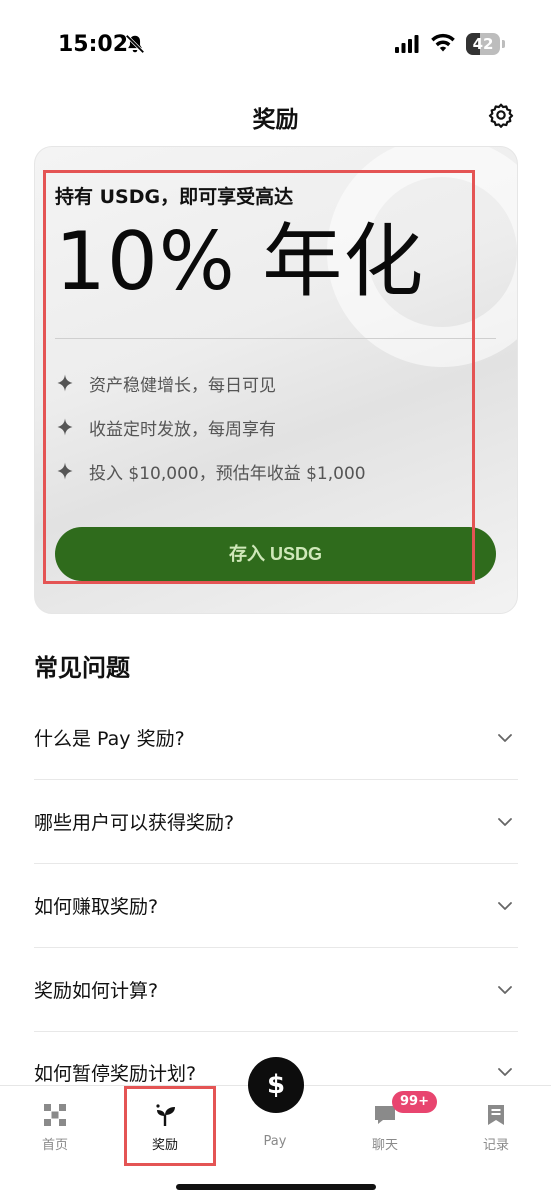  I want to click on battery-percentage: 42, so click(483, 44).